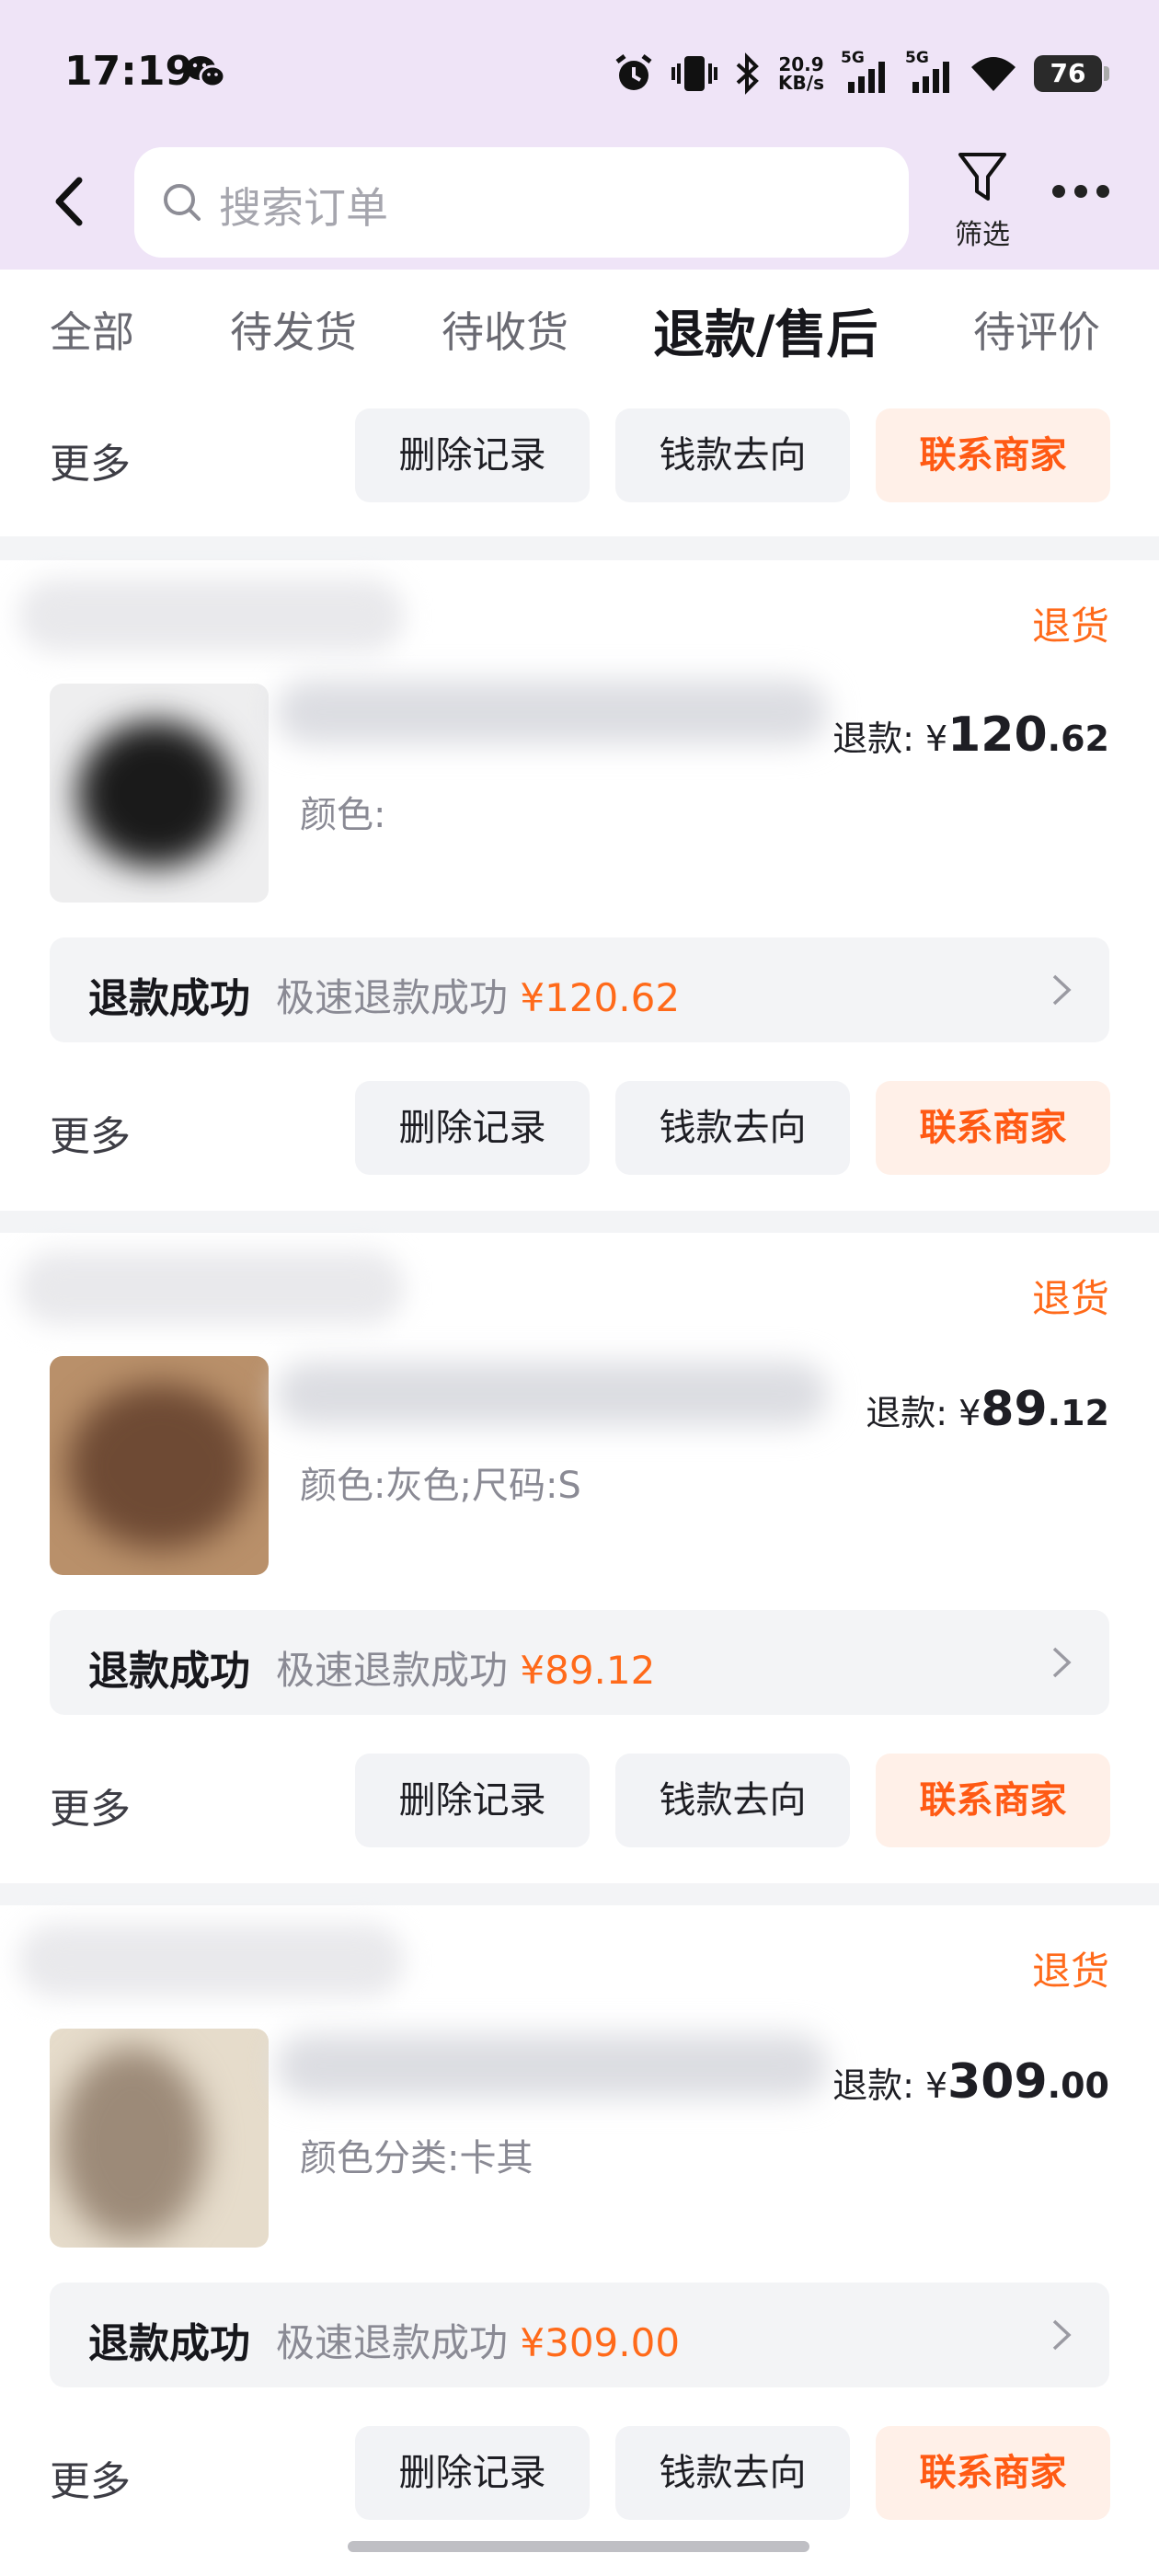 The height and width of the screenshot is (2576, 1159). Describe the element at coordinates (1078, 2085) in the screenshot. I see `refund-decimal: .00` at that location.